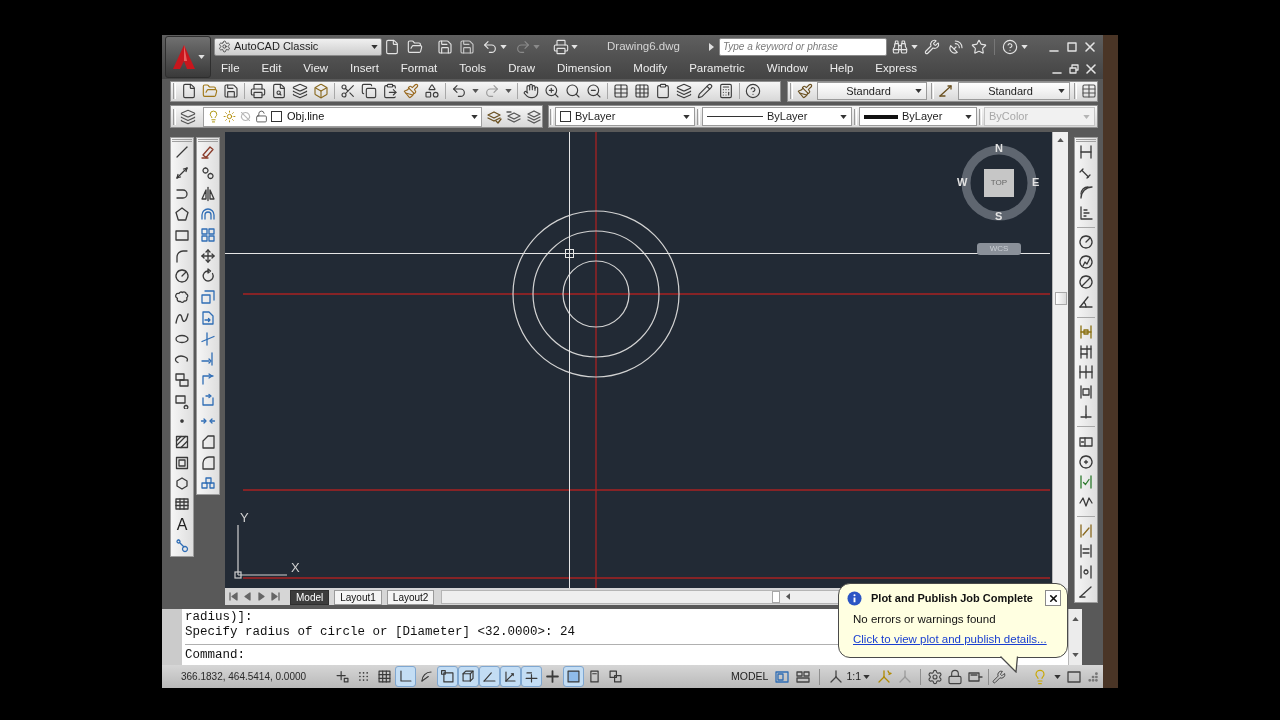 The image size is (1280, 720). I want to click on radius-circle-icon, so click(1086, 241).